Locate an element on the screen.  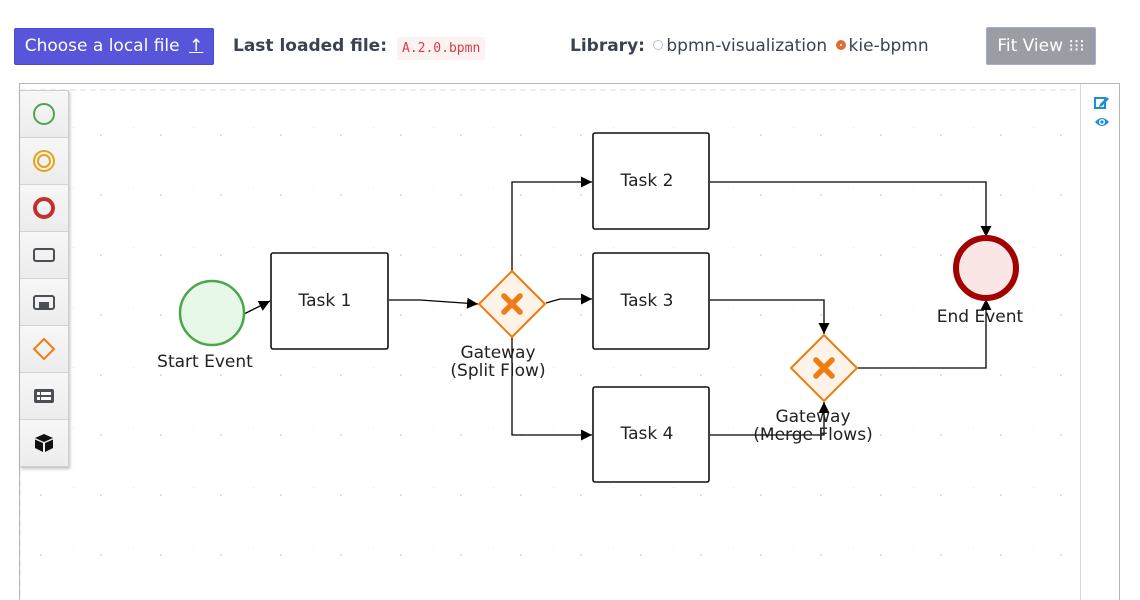
radio-label-bpmn-visualization: bpmn-visualization is located at coordinates (746, 46).